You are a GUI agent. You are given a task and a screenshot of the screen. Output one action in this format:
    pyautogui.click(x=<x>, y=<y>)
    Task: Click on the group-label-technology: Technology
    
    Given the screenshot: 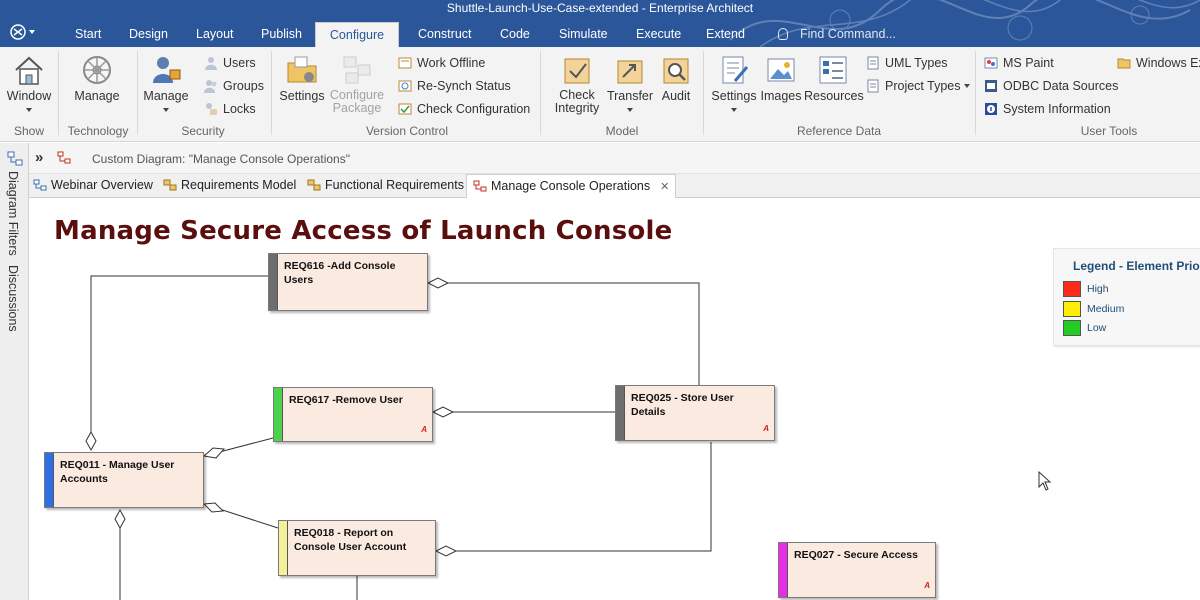 What is the action you would take?
    pyautogui.click(x=98, y=131)
    